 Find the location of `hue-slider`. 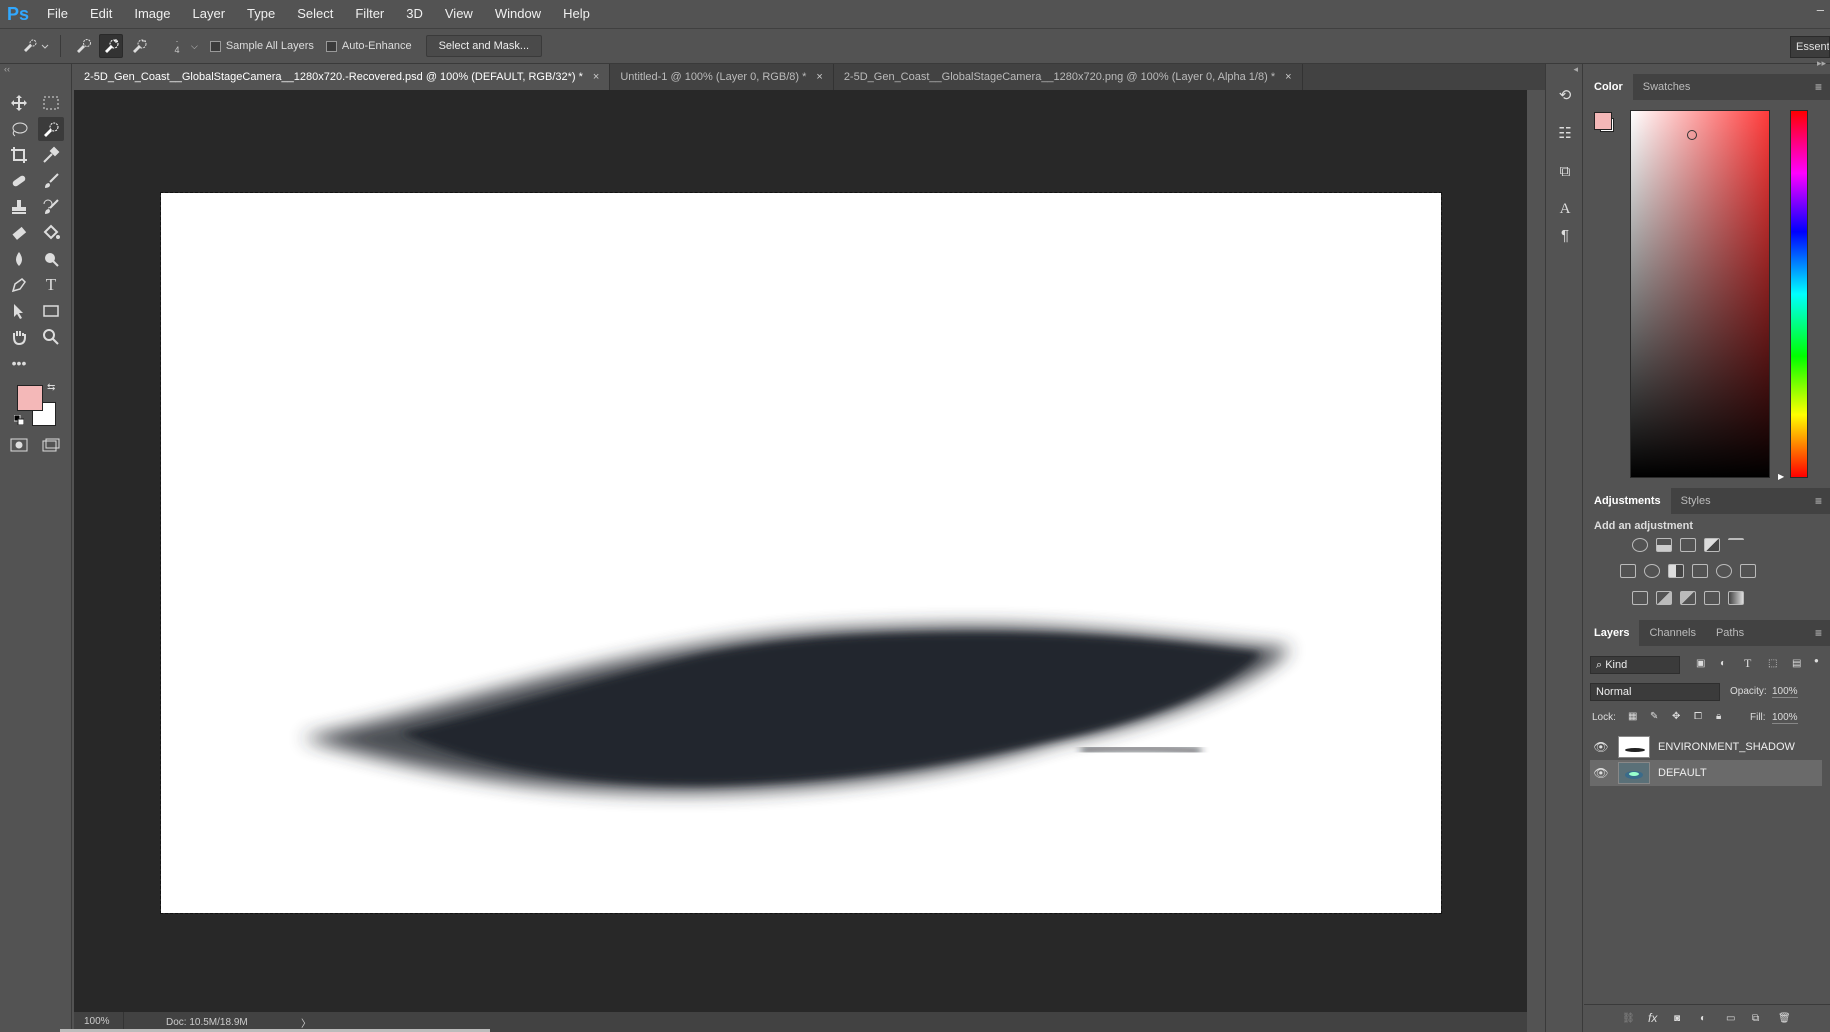

hue-slider is located at coordinates (1799, 294).